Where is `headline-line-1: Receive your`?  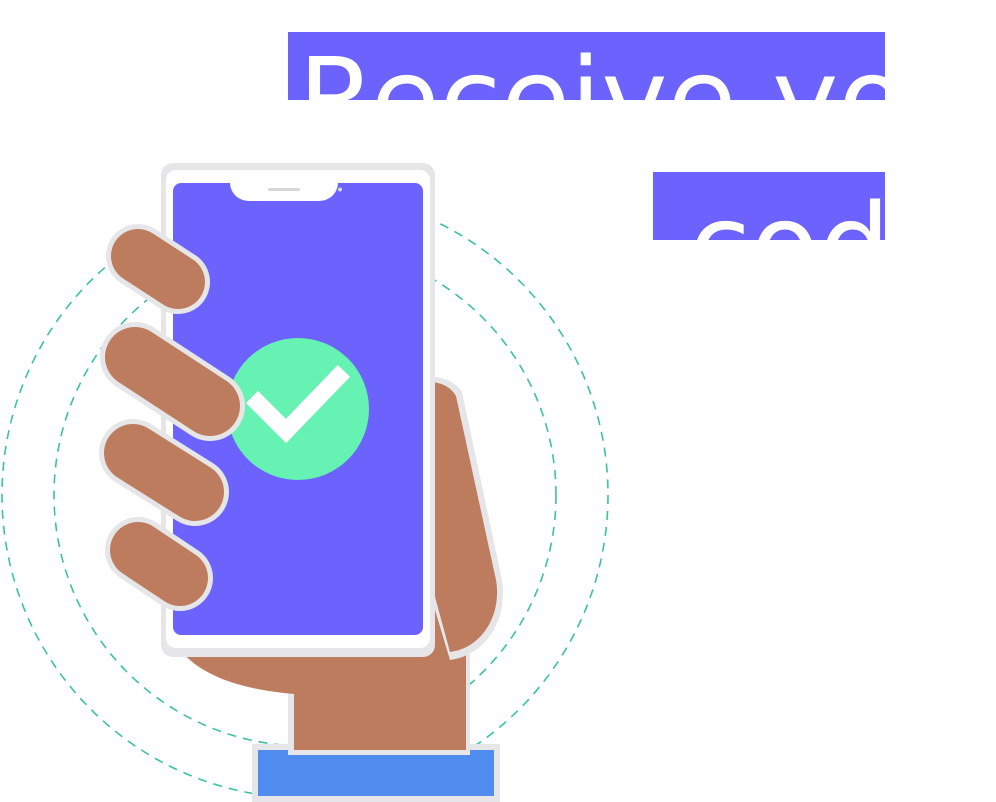 headline-line-1: Receive your is located at coordinates (586, 66).